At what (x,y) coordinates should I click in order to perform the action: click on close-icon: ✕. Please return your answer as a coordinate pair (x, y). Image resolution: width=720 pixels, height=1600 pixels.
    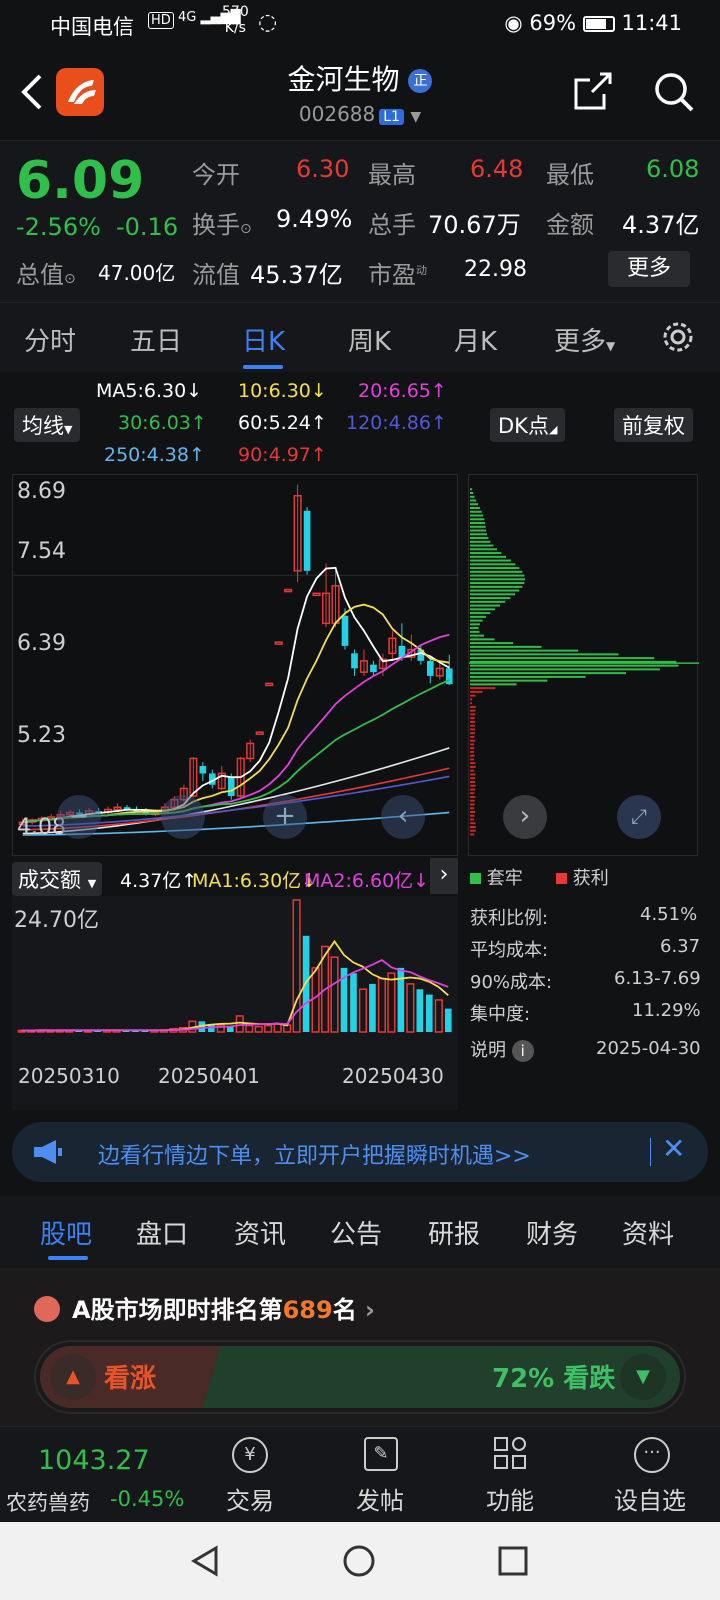
    Looking at the image, I should click on (673, 1148).